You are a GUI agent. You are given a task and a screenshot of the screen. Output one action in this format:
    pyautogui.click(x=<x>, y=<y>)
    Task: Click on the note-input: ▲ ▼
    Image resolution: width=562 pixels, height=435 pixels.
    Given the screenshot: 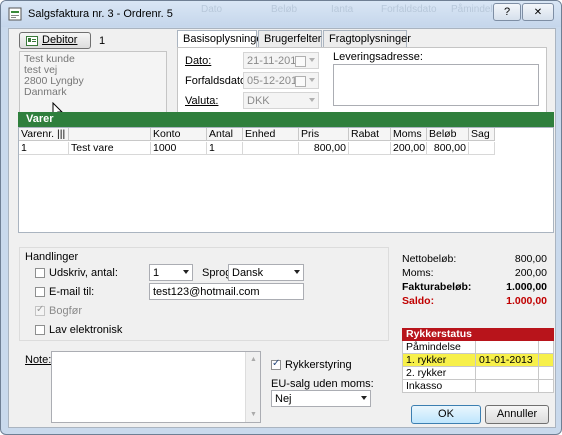 What is the action you would take?
    pyautogui.click(x=156, y=387)
    